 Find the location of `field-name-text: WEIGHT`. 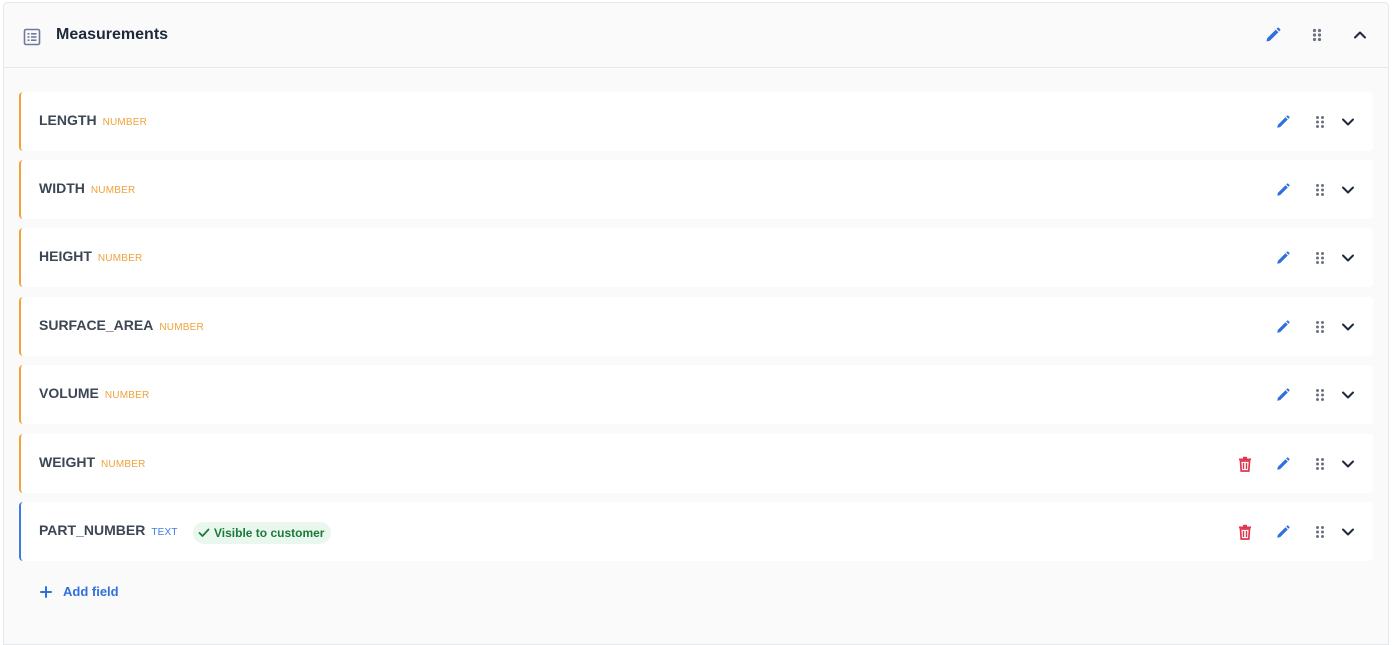

field-name-text: WEIGHT is located at coordinates (67, 462).